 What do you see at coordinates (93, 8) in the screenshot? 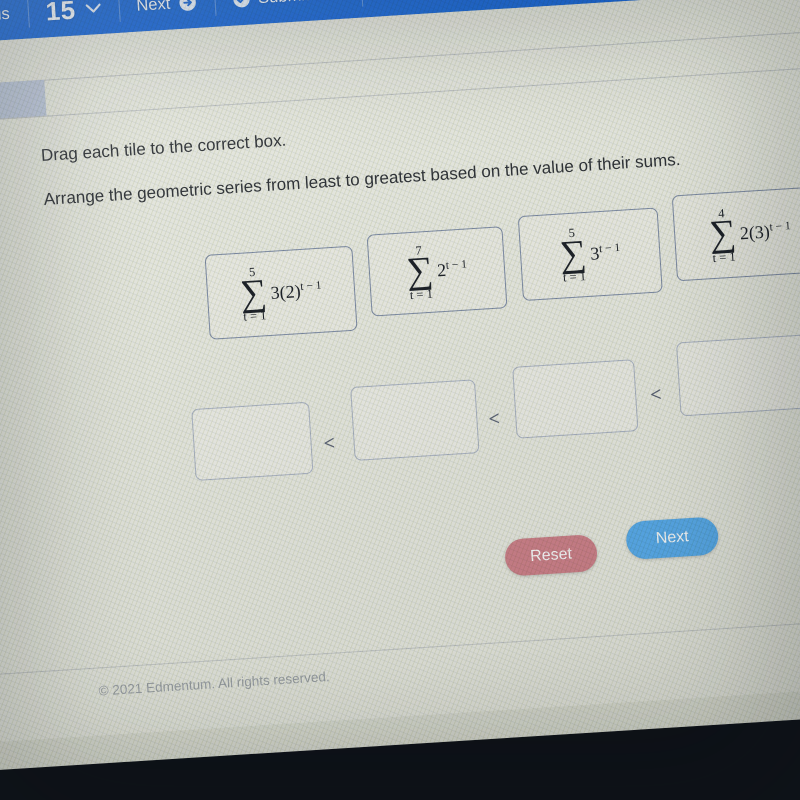
I see `chevron-down-icon` at bounding box center [93, 8].